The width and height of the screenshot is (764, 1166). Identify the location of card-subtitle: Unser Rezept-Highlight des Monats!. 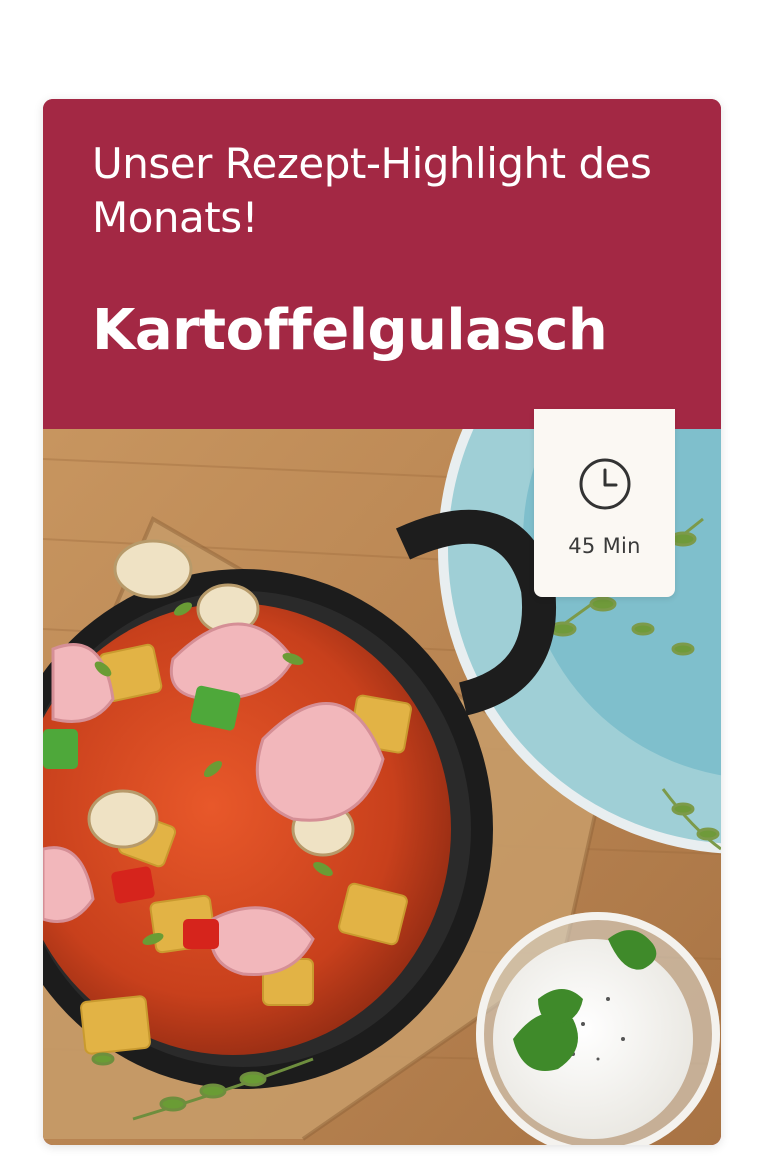
(372, 190).